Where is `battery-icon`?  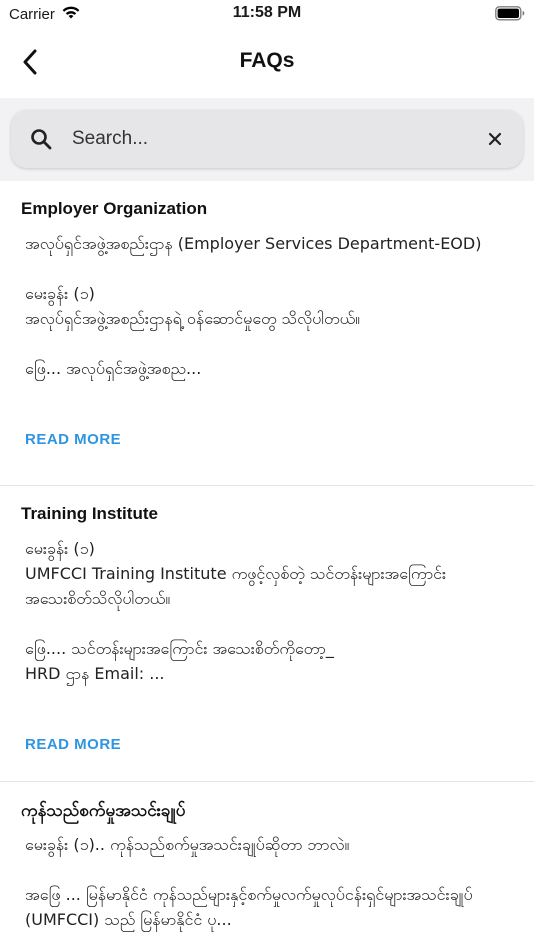 battery-icon is located at coordinates (510, 16).